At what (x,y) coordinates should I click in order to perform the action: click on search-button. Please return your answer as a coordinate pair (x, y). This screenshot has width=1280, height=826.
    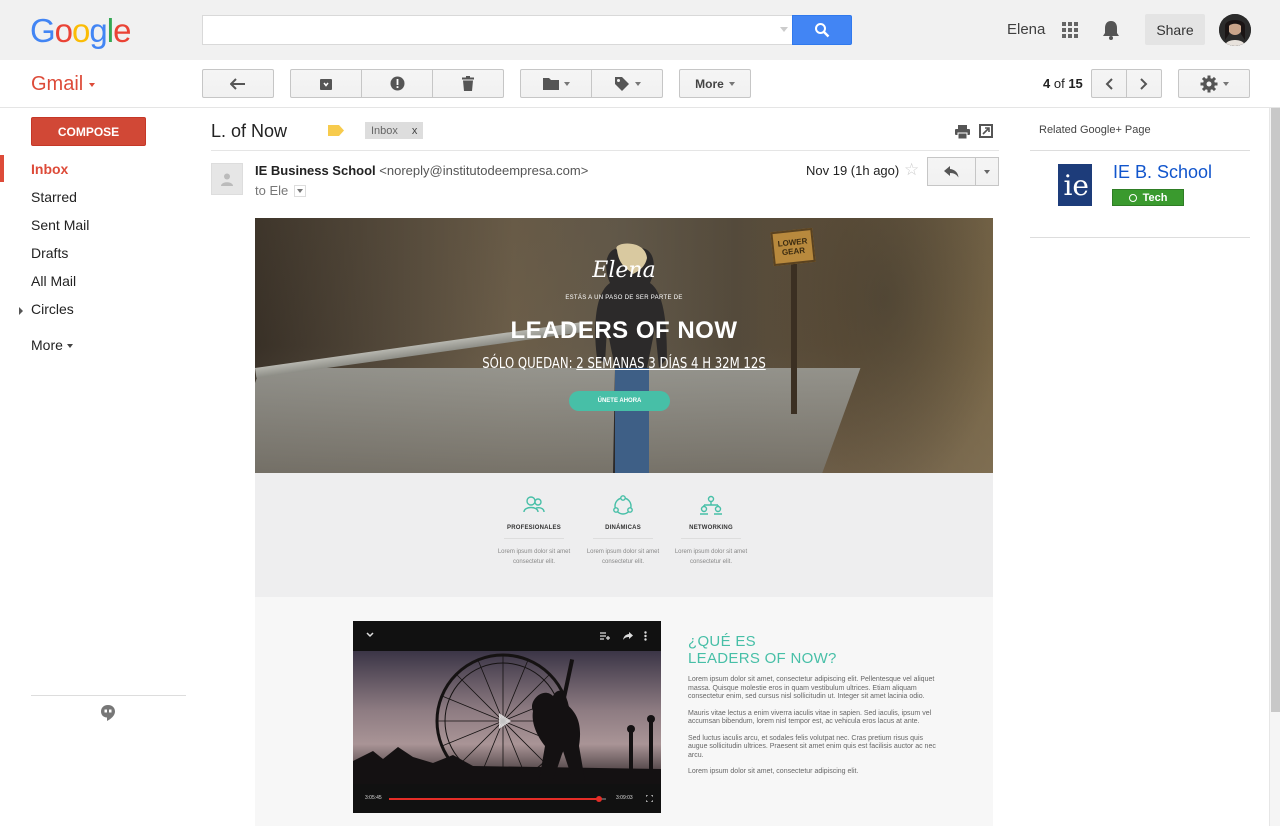
    Looking at the image, I should click on (822, 30).